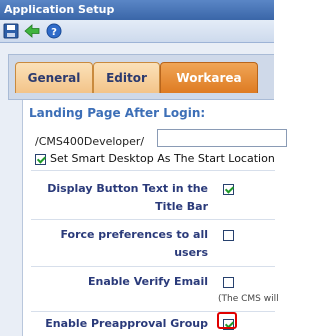  Describe the element at coordinates (227, 320) in the screenshot. I see `highlight-box` at that location.